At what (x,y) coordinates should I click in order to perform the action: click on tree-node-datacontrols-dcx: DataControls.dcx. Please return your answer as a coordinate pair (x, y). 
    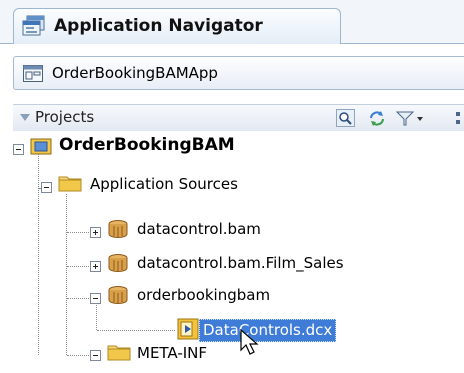
    Looking at the image, I should click on (268, 330).